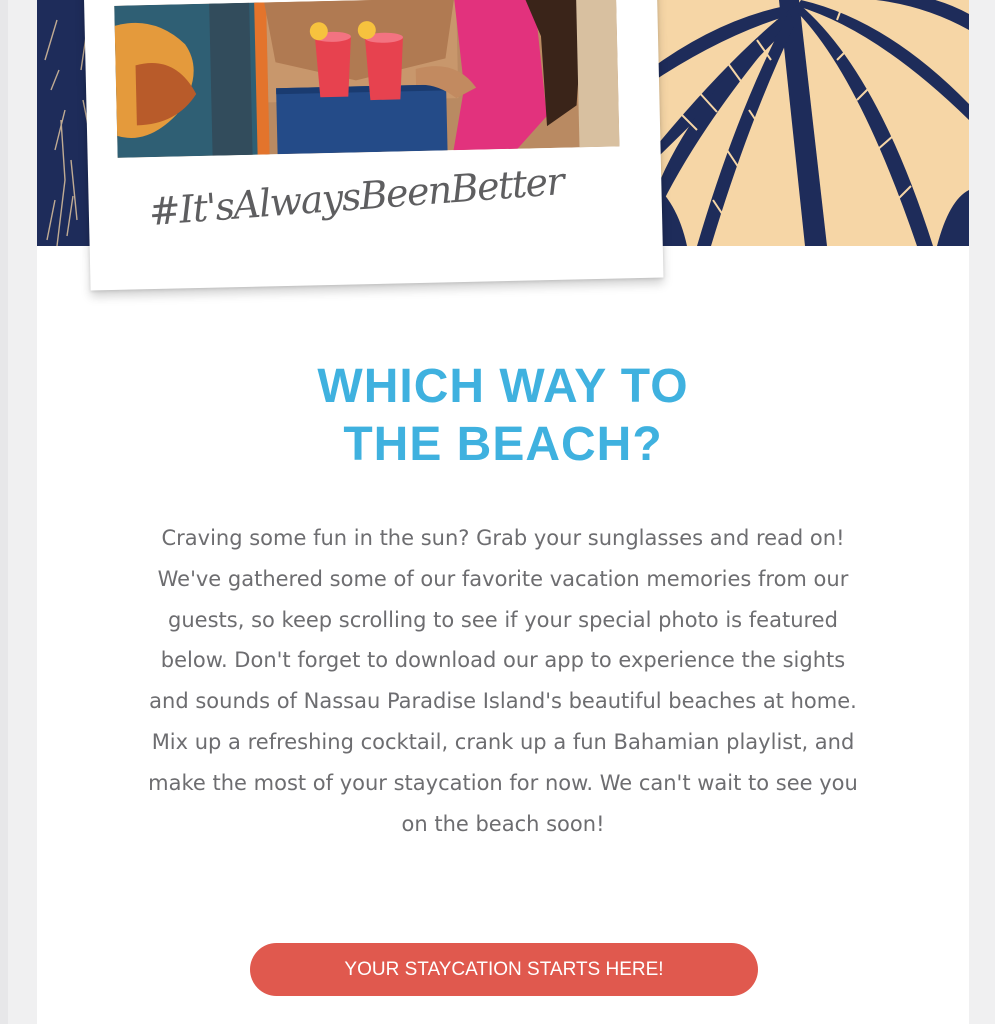  What do you see at coordinates (4, 512) in the screenshot?
I see `page-gutter` at bounding box center [4, 512].